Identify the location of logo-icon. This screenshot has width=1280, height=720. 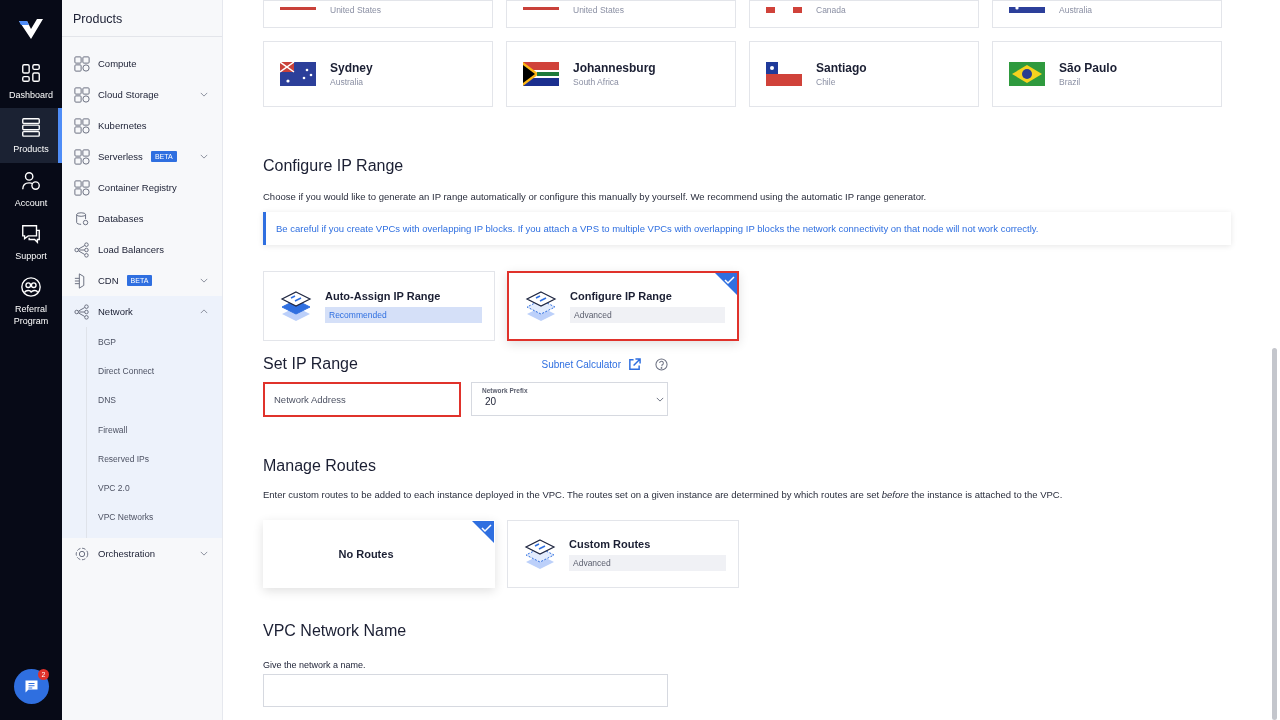
(31, 29).